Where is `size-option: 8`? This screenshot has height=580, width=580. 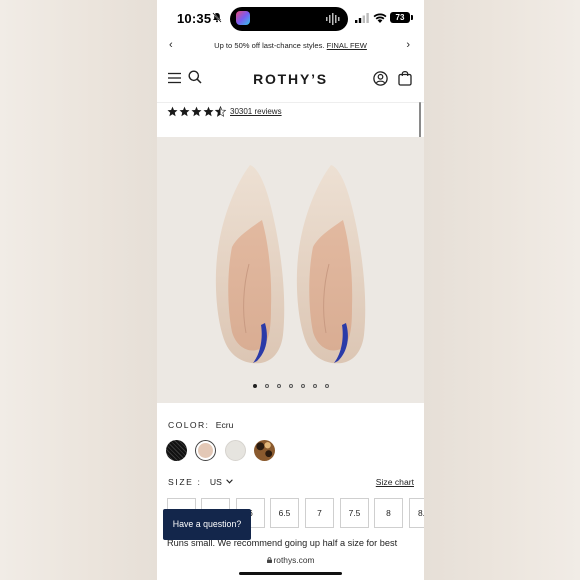 size-option: 8 is located at coordinates (388, 513).